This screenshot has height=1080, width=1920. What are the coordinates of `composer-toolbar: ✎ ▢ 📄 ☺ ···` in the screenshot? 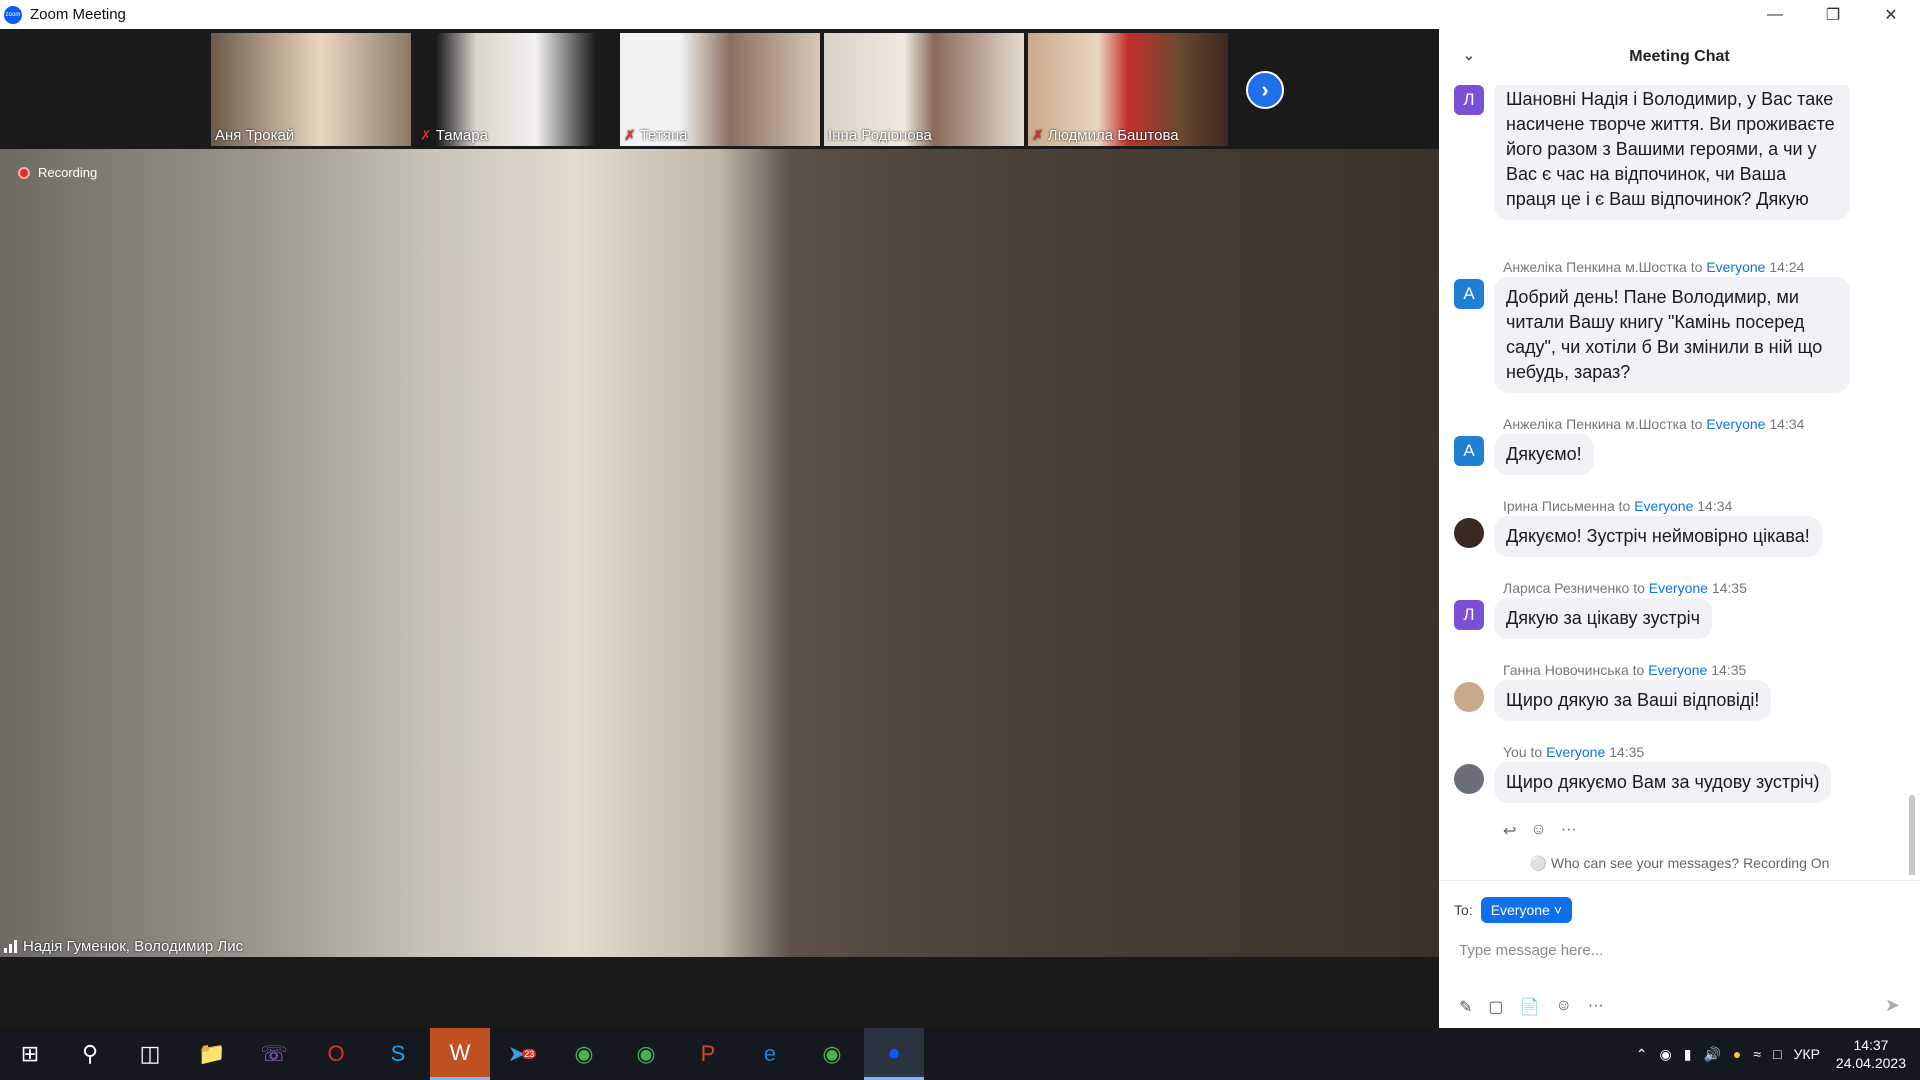 It's located at (1531, 1007).